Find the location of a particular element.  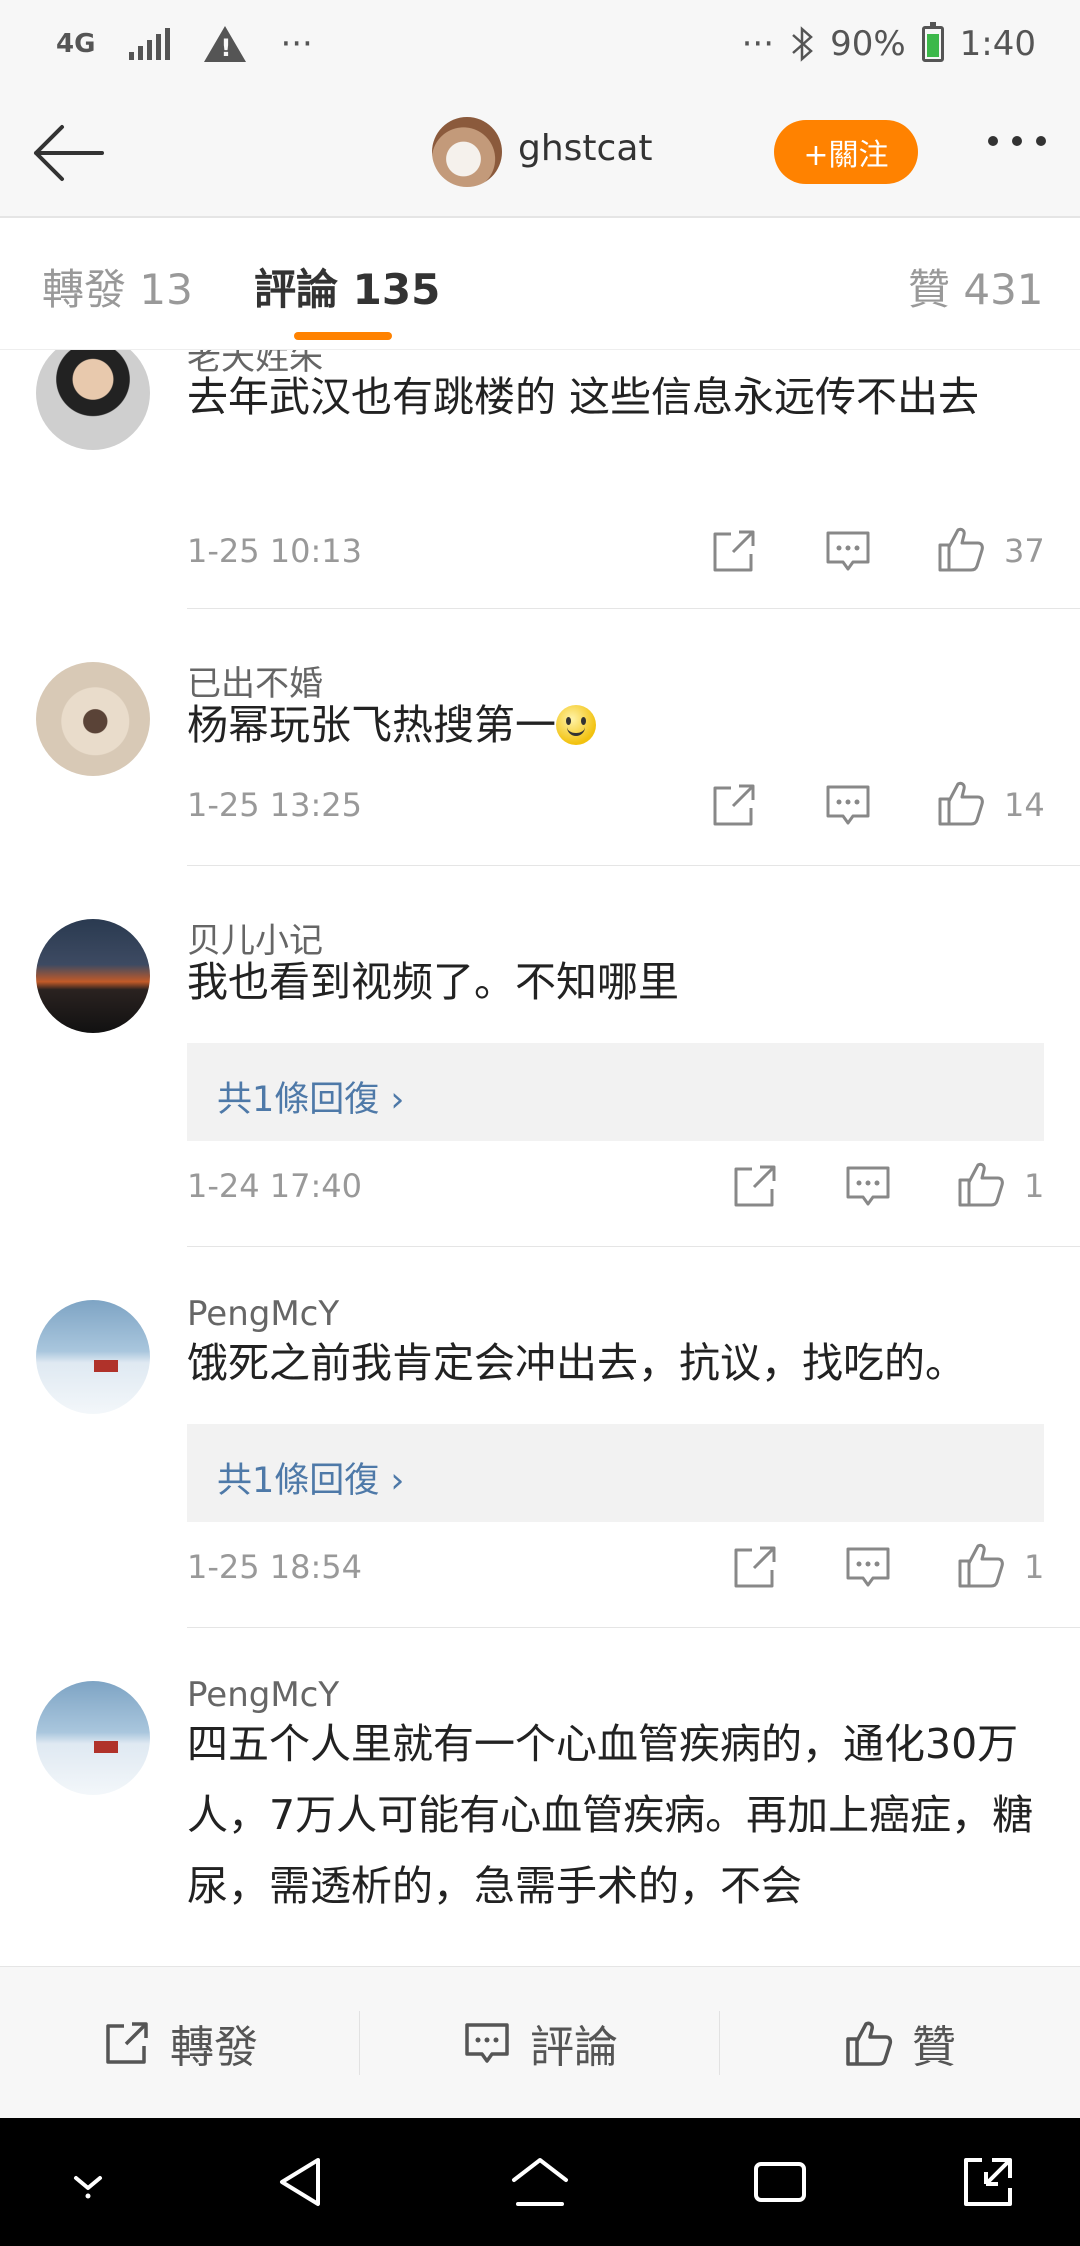

like-count: 14 is located at coordinates (1024, 805).